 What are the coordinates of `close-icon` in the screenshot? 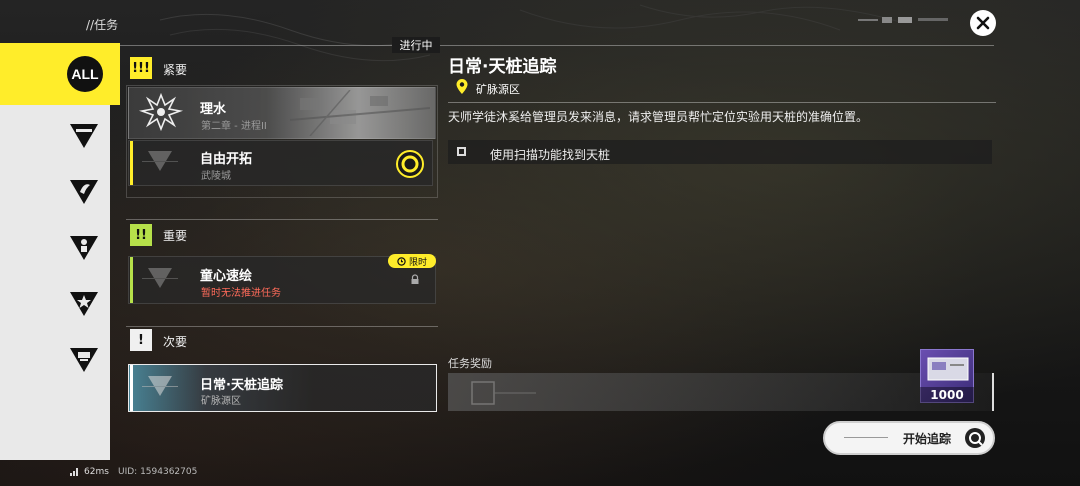 It's located at (983, 23).